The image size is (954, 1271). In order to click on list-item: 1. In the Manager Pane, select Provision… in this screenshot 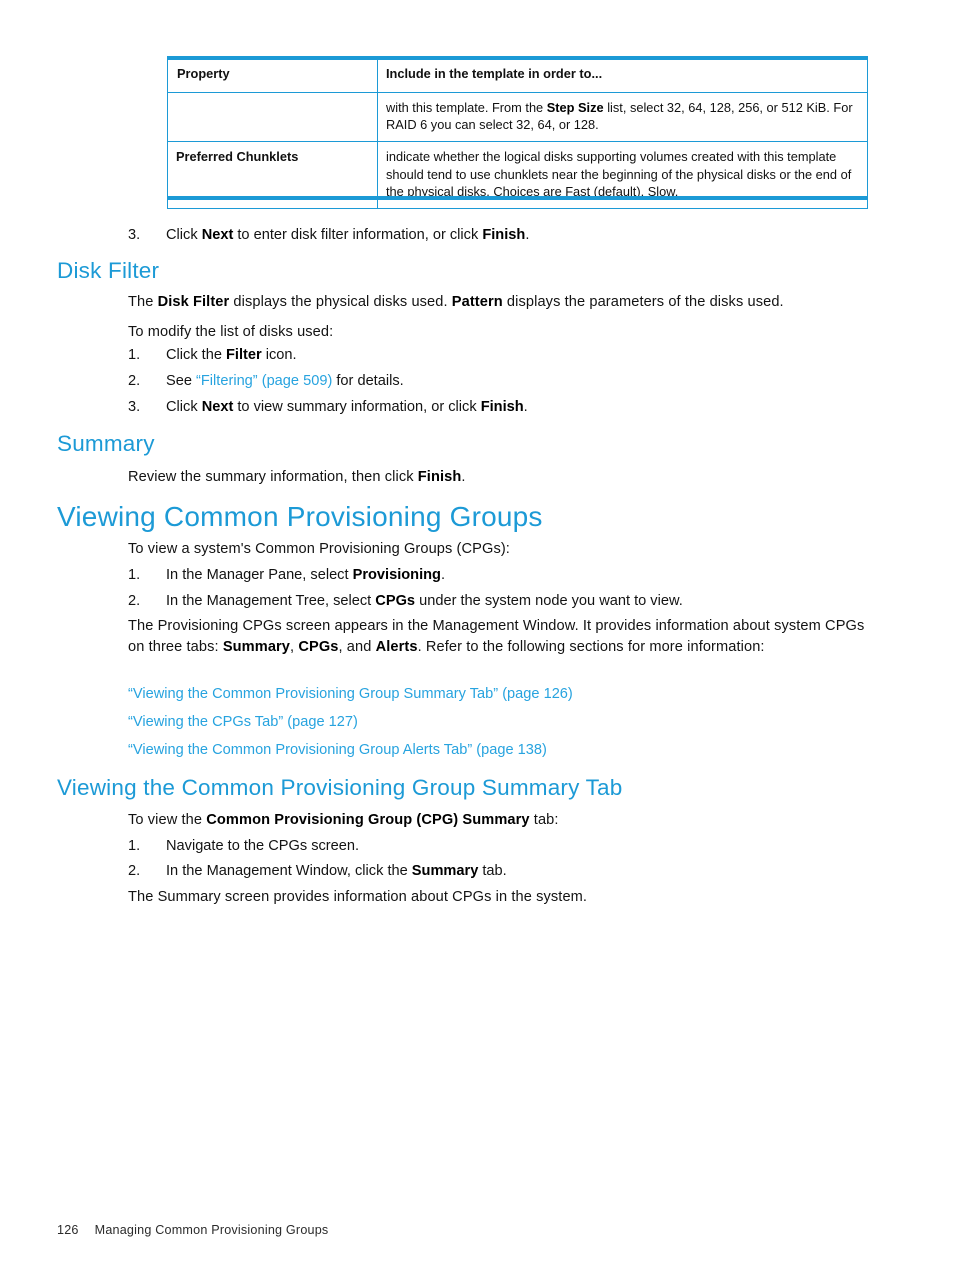, I will do `click(498, 575)`.